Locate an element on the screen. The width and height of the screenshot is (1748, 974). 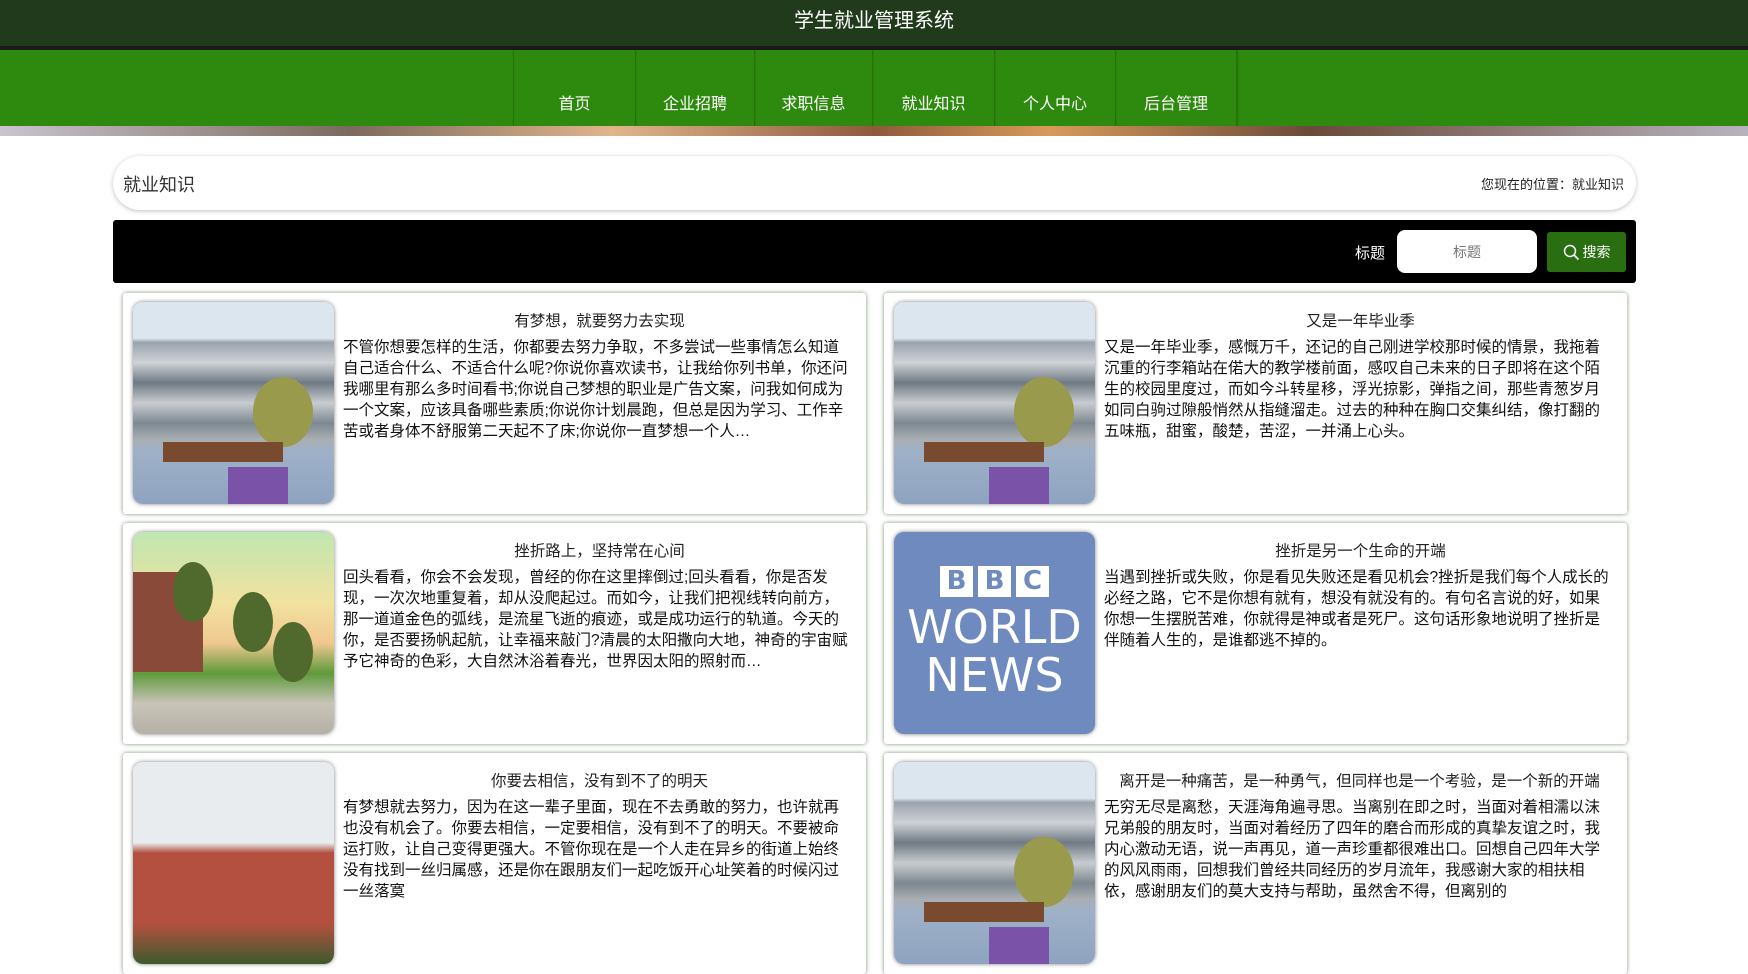
nav-job-seeking: 求职信息 is located at coordinates (813, 88).